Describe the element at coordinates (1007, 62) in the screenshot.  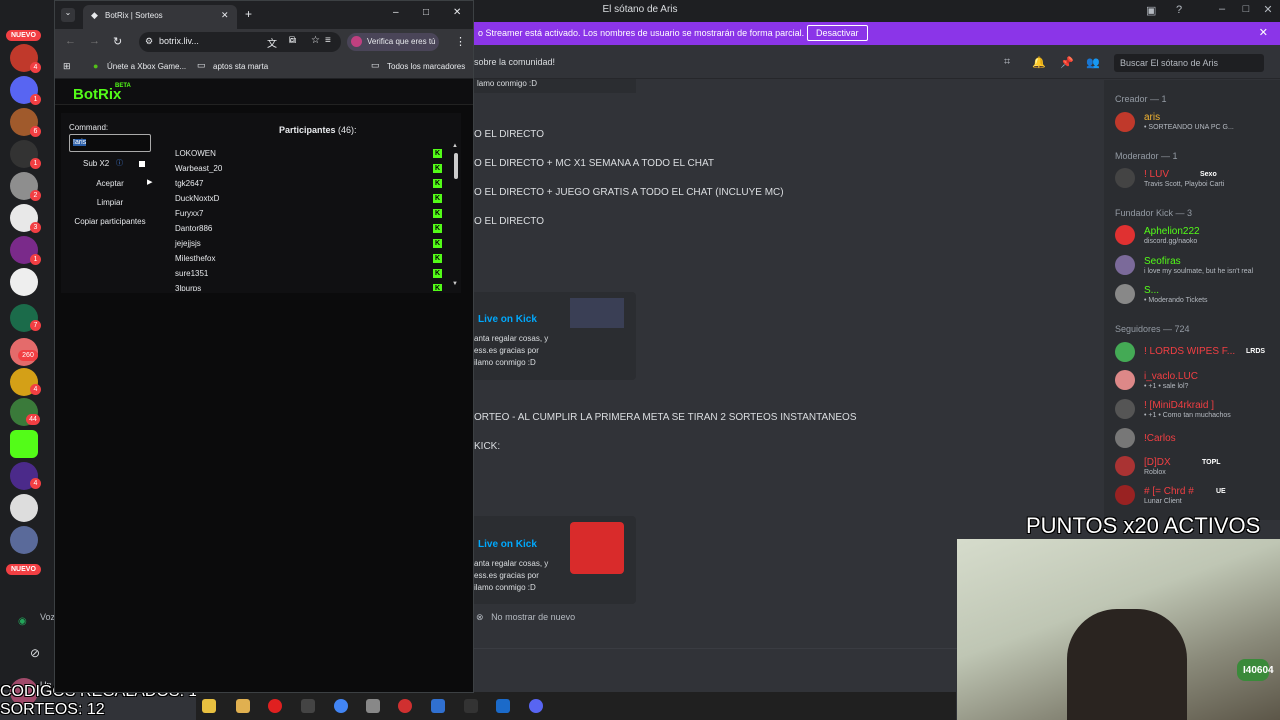
I see `threads-icon: ⌗` at that location.